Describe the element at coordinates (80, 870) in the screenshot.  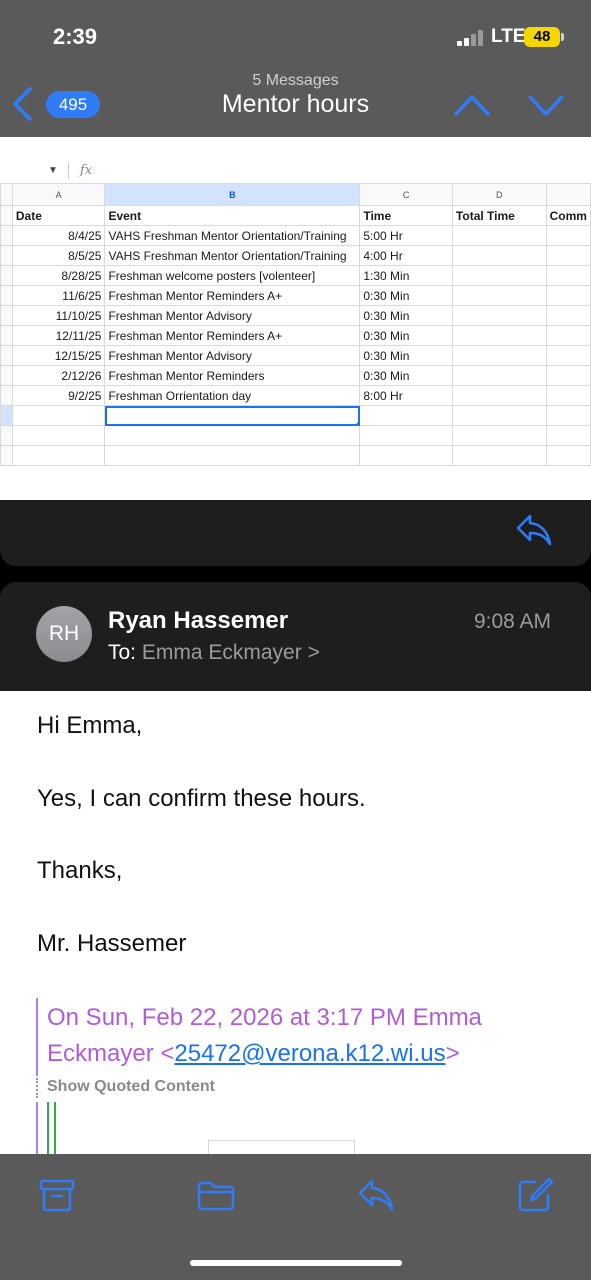
I see `body-closing: Thanks,` at that location.